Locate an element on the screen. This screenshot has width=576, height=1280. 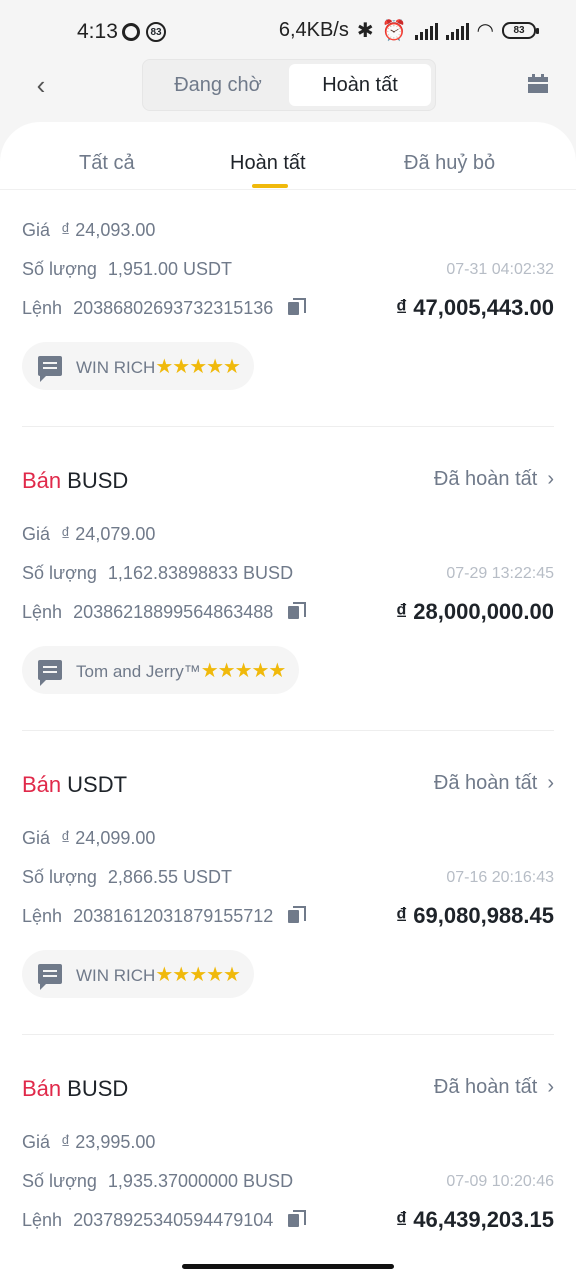
quantity-row: Số lượng 2,866.55 USDT is located at coordinates (127, 877).